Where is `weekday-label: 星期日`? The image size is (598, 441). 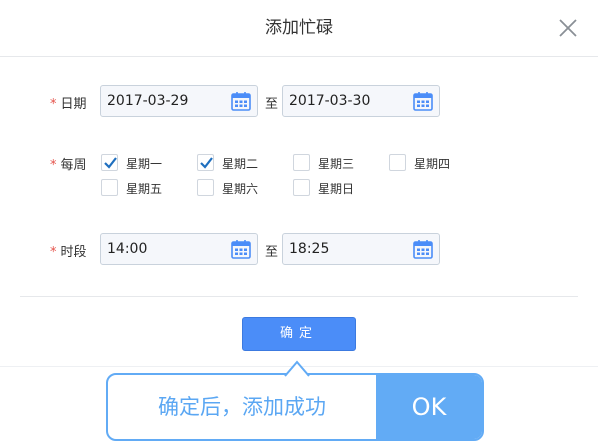 weekday-label: 星期日 is located at coordinates (336, 189).